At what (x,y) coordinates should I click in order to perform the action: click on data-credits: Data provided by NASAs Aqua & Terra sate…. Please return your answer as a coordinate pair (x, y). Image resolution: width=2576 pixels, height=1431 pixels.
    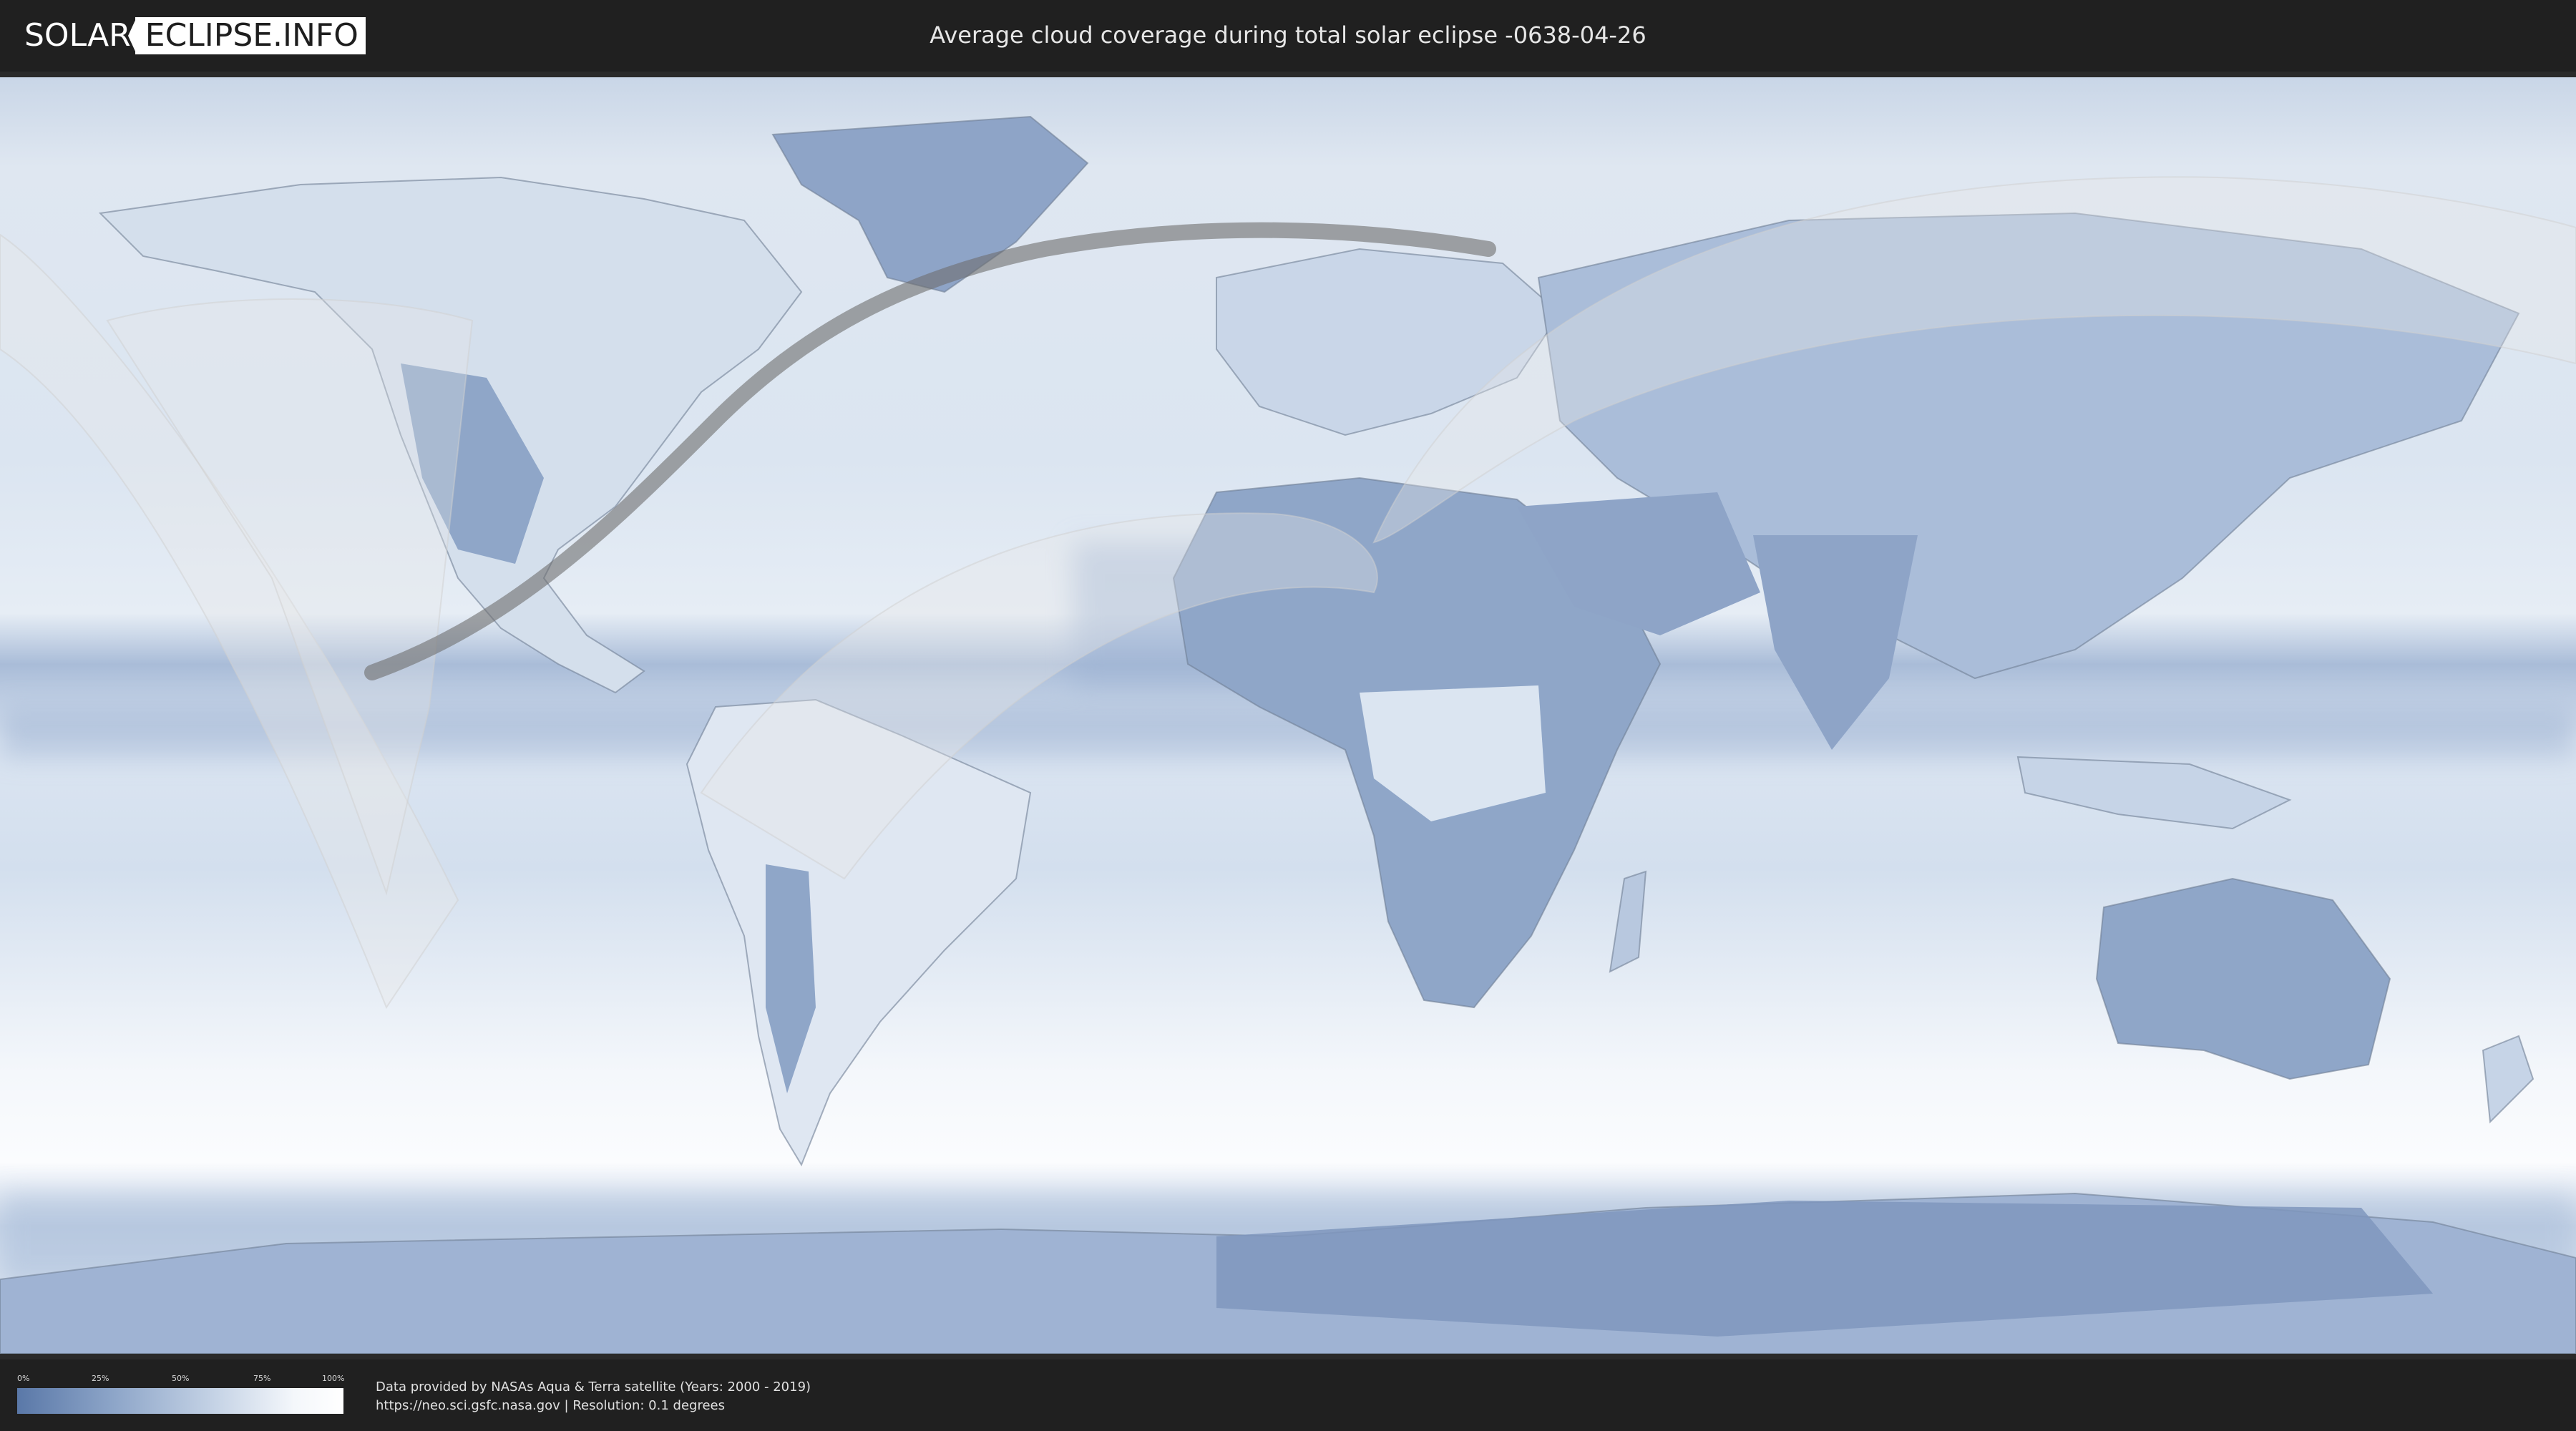
    Looking at the image, I should click on (593, 1396).